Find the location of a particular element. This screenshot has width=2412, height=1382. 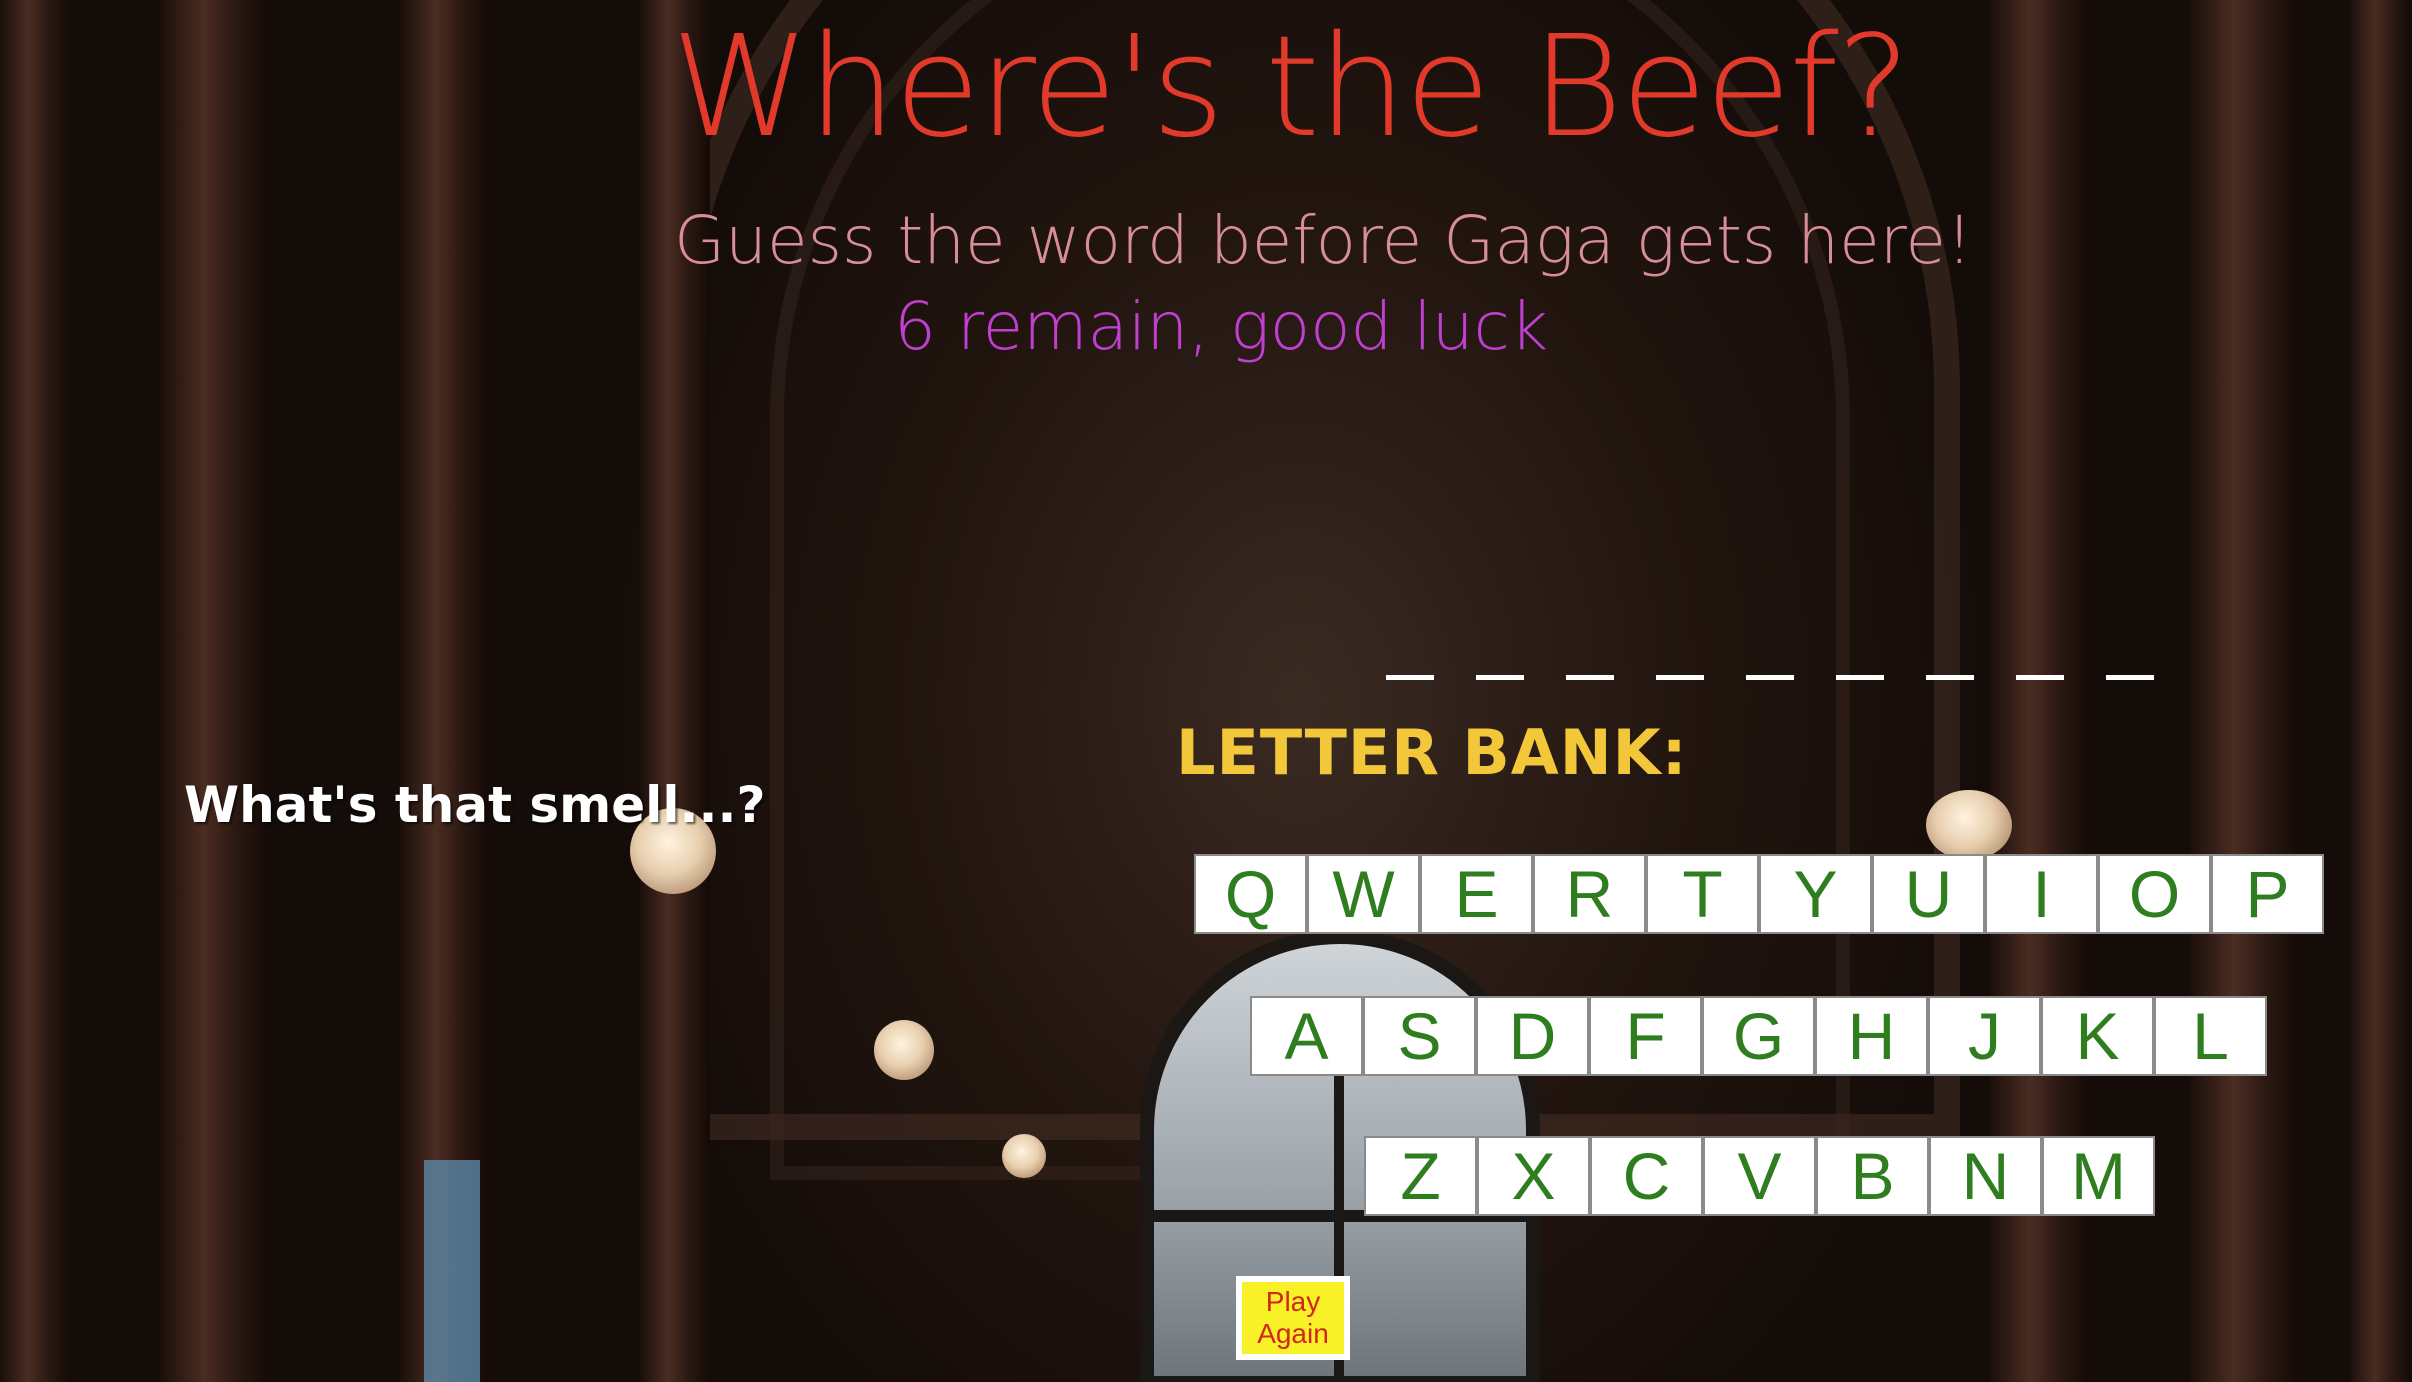

letter-key-r: R is located at coordinates (1589, 894).